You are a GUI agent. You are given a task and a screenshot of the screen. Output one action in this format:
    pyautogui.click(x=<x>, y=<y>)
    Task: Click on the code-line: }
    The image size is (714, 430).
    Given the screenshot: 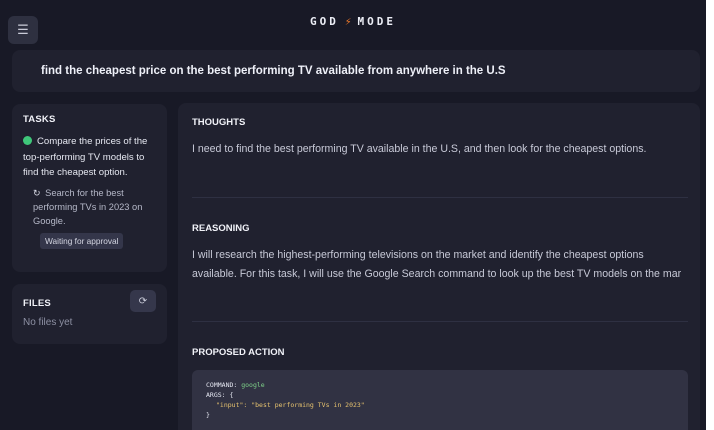 What is the action you would take?
    pyautogui.click(x=440, y=415)
    